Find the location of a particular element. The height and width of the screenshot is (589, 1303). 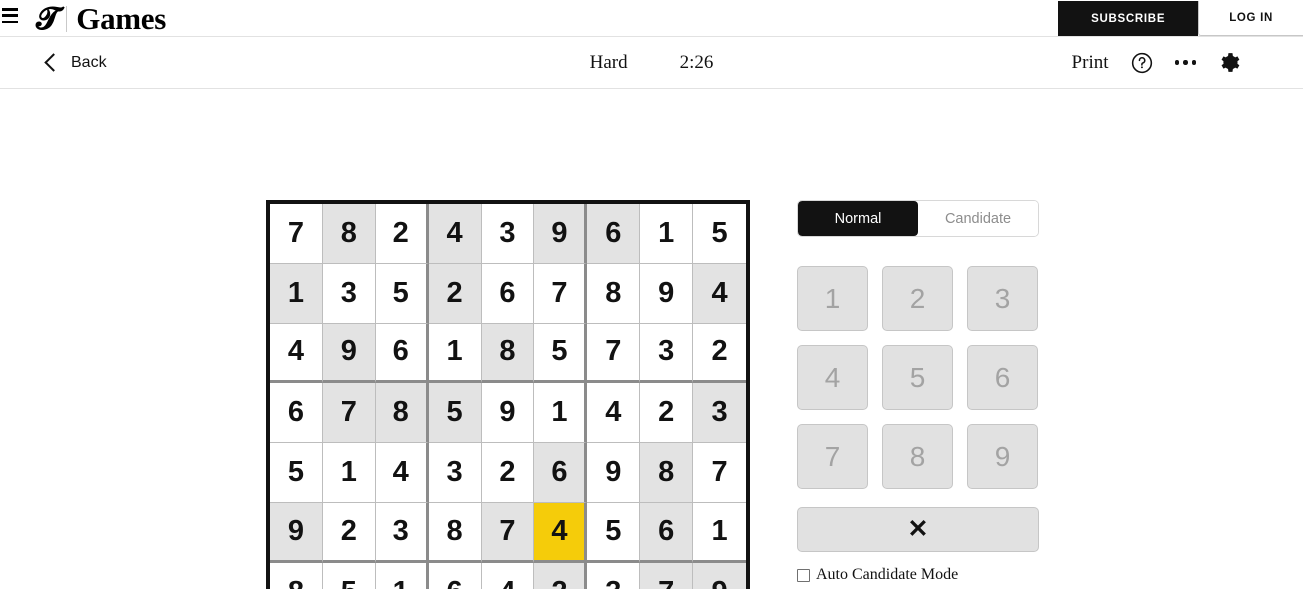

numpad-key-4: 4 is located at coordinates (832, 377).